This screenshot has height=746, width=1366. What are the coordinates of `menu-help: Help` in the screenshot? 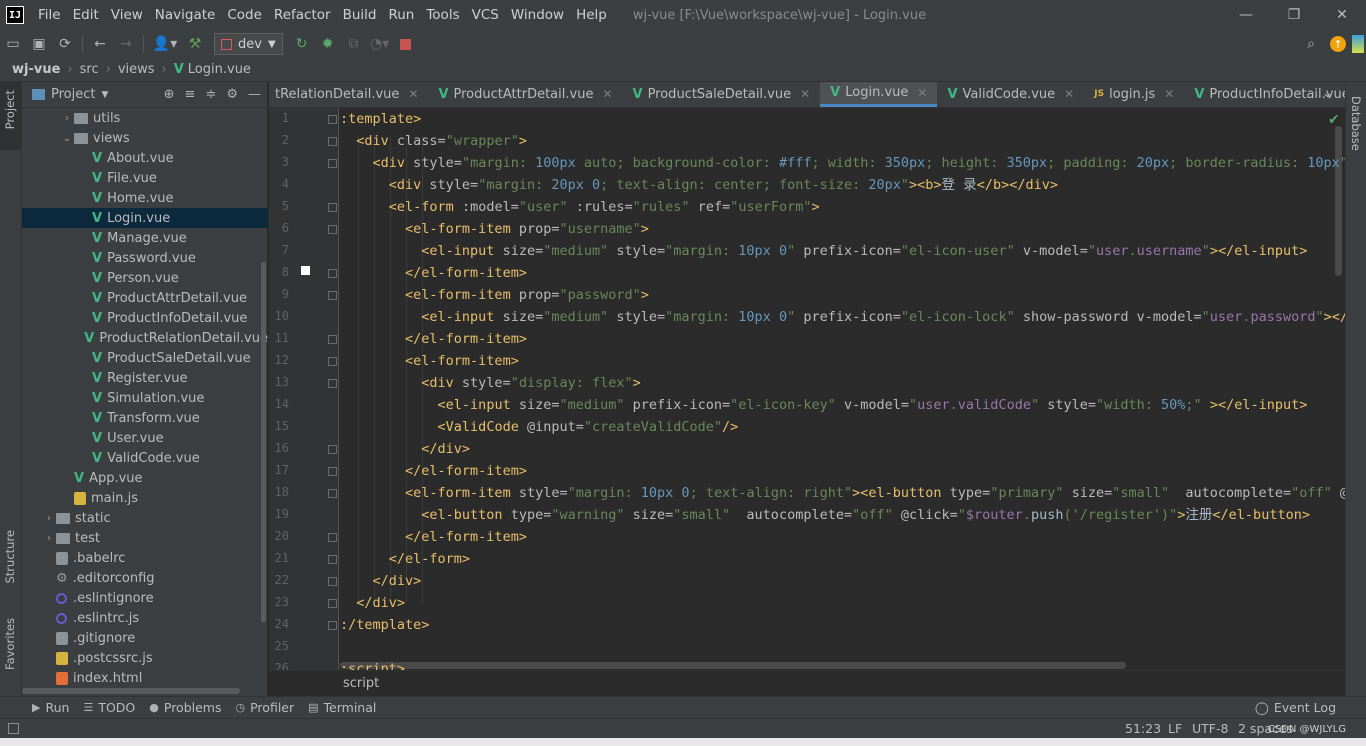 It's located at (591, 15).